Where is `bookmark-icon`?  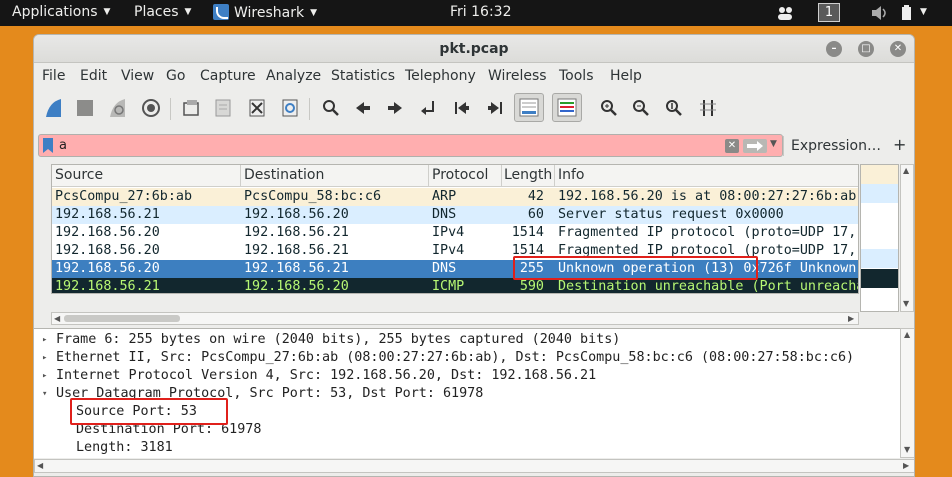
bookmark-icon is located at coordinates (48, 145).